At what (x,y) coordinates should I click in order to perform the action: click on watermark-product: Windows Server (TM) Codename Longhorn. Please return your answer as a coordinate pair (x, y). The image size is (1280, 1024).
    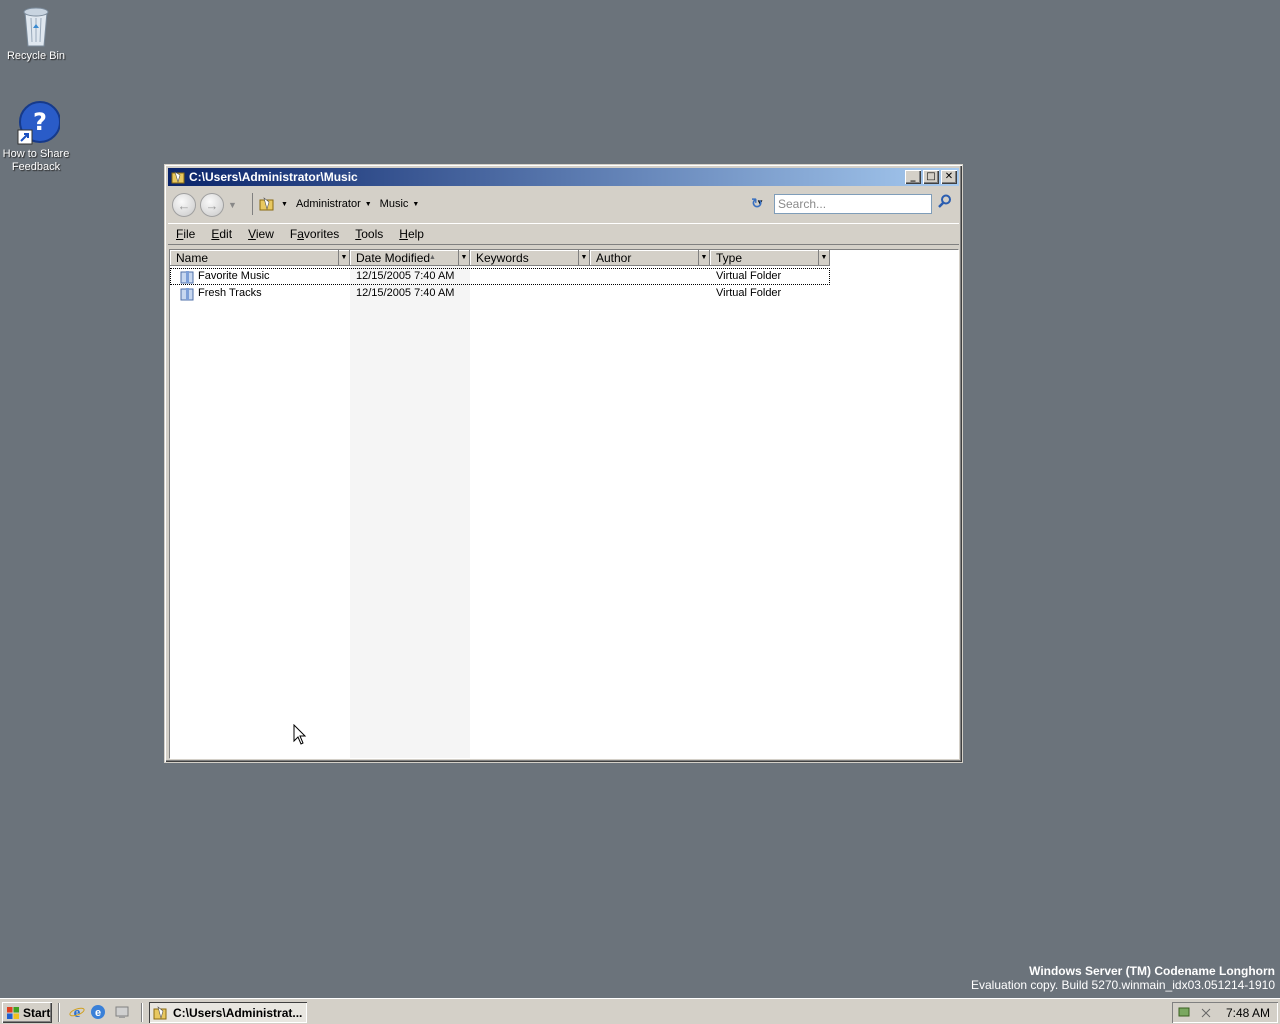
    Looking at the image, I should click on (1152, 971).